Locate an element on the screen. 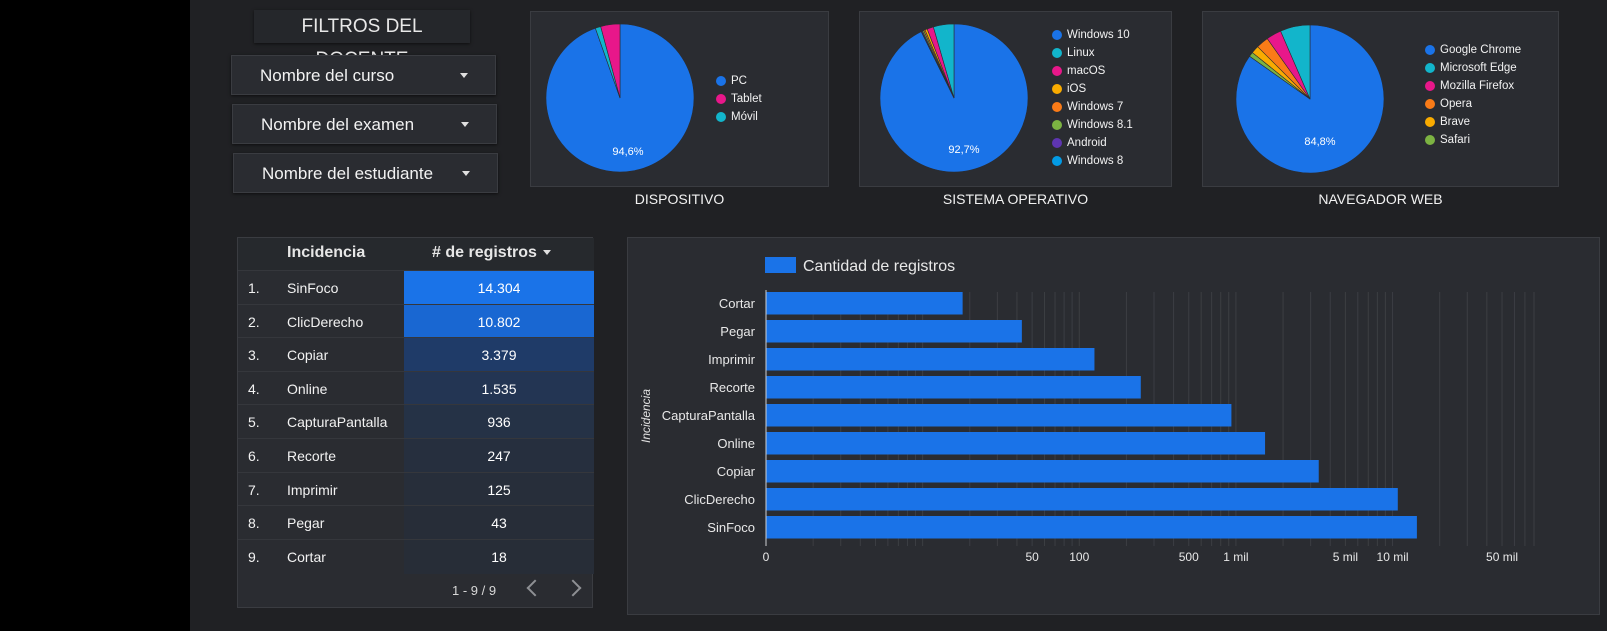  exam-dropdown: Nombre del examen is located at coordinates (364, 124).